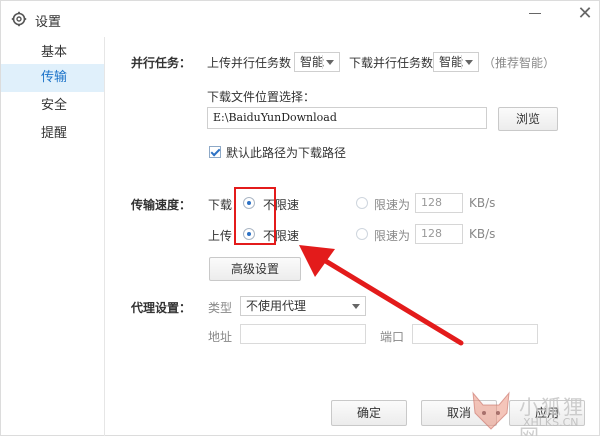 Image resolution: width=600 pixels, height=436 pixels. What do you see at coordinates (551, 422) in the screenshot?
I see `watermark-site: XHLKS.CN` at bounding box center [551, 422].